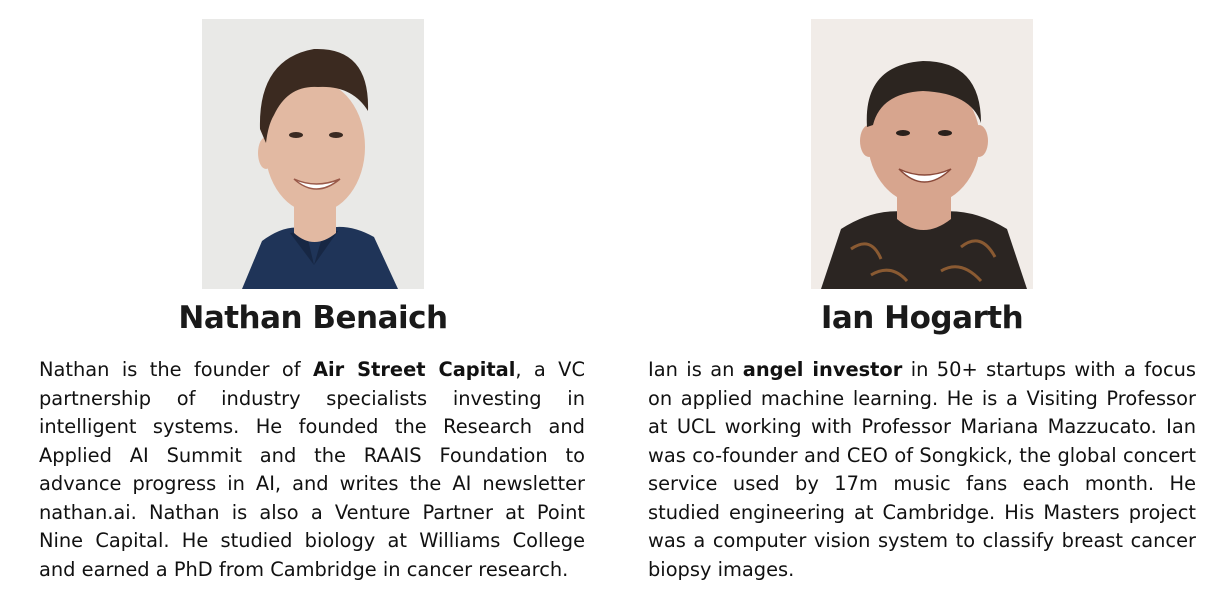  What do you see at coordinates (922, 318) in the screenshot?
I see `person-name: Ian Hogarth` at bounding box center [922, 318].